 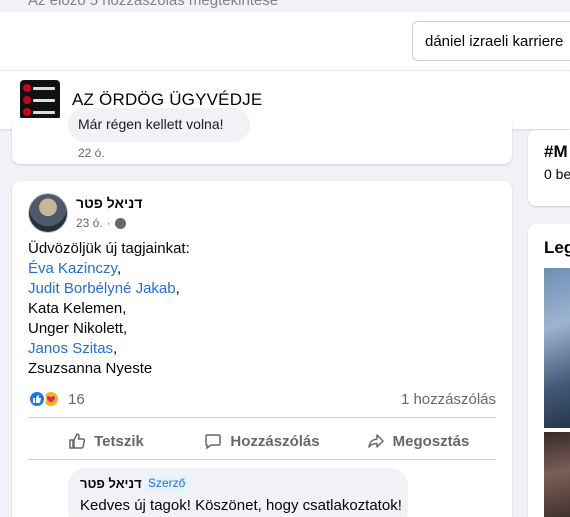 What do you see at coordinates (109, 248) in the screenshot?
I see `body-line: Üdvözöljük új tagjainkat:` at bounding box center [109, 248].